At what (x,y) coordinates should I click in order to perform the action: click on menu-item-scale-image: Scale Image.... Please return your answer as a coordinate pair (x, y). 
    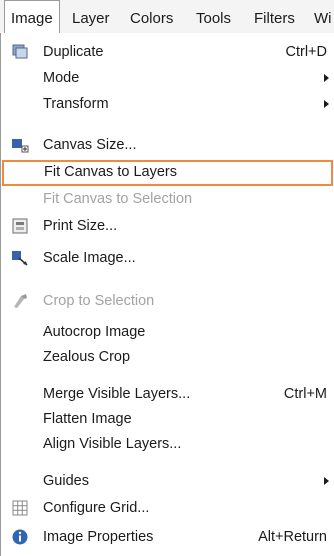
    Looking at the image, I should click on (167, 258).